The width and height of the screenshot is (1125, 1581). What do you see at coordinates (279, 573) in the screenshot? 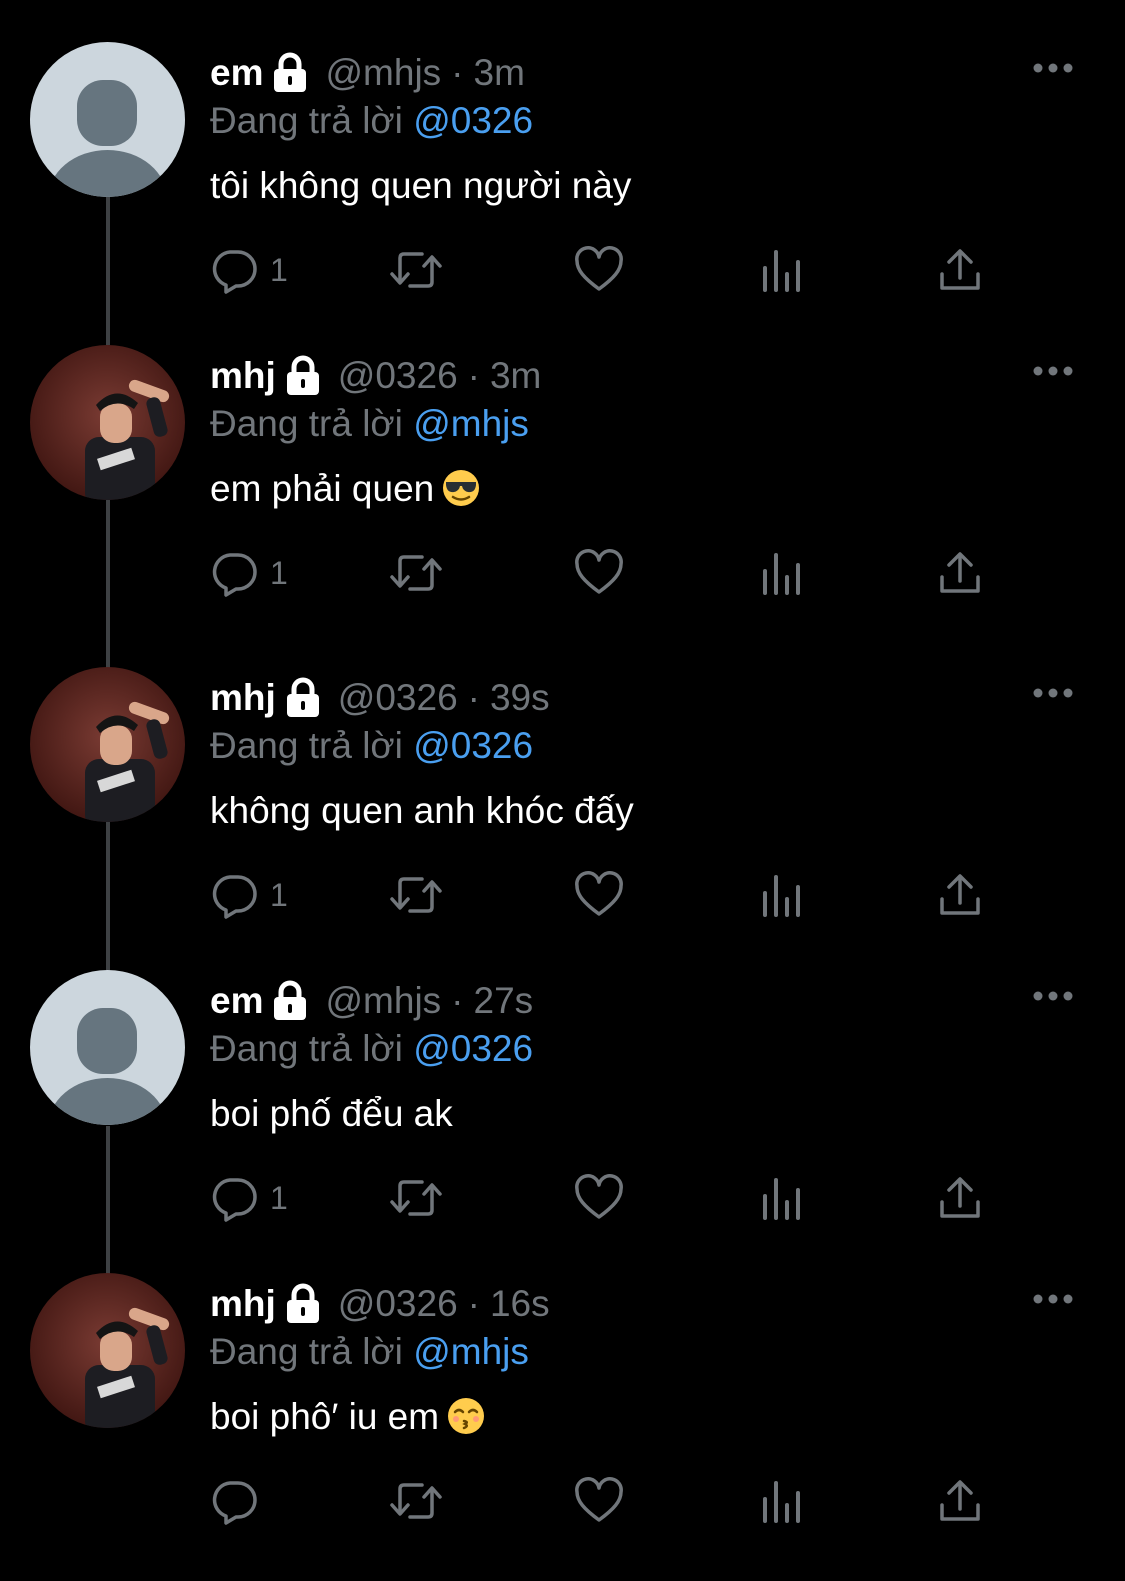
I see `reply-count: 1` at bounding box center [279, 573].